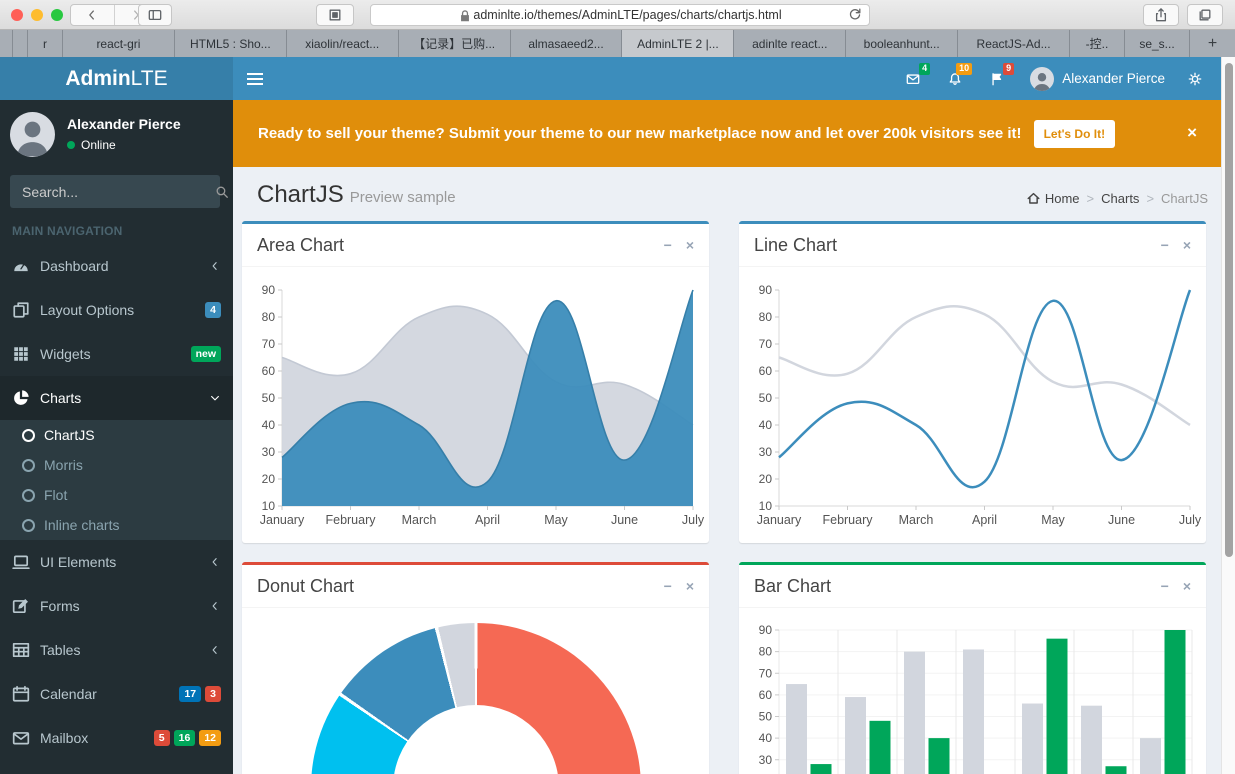  Describe the element at coordinates (1053, 520) in the screenshot. I see `svg-text: May` at that location.